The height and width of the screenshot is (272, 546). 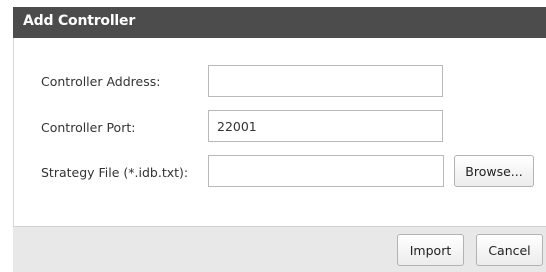 I want to click on controller-port-label: Controller Port:, so click(x=88, y=127).